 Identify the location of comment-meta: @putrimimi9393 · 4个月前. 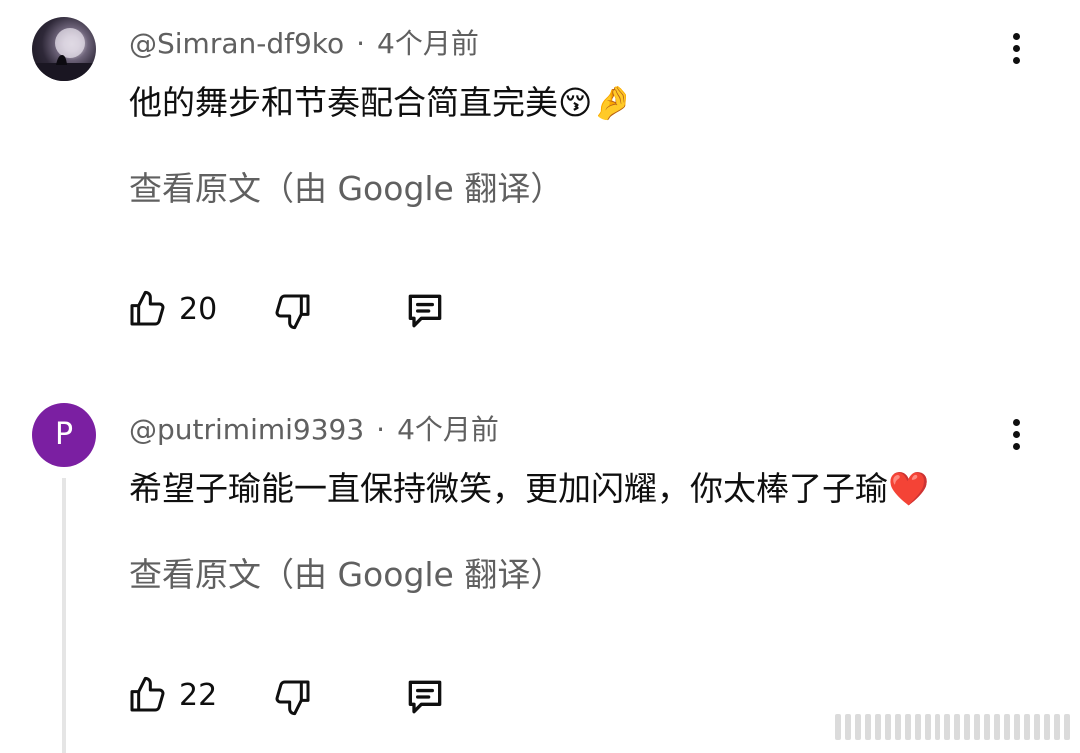
(314, 428).